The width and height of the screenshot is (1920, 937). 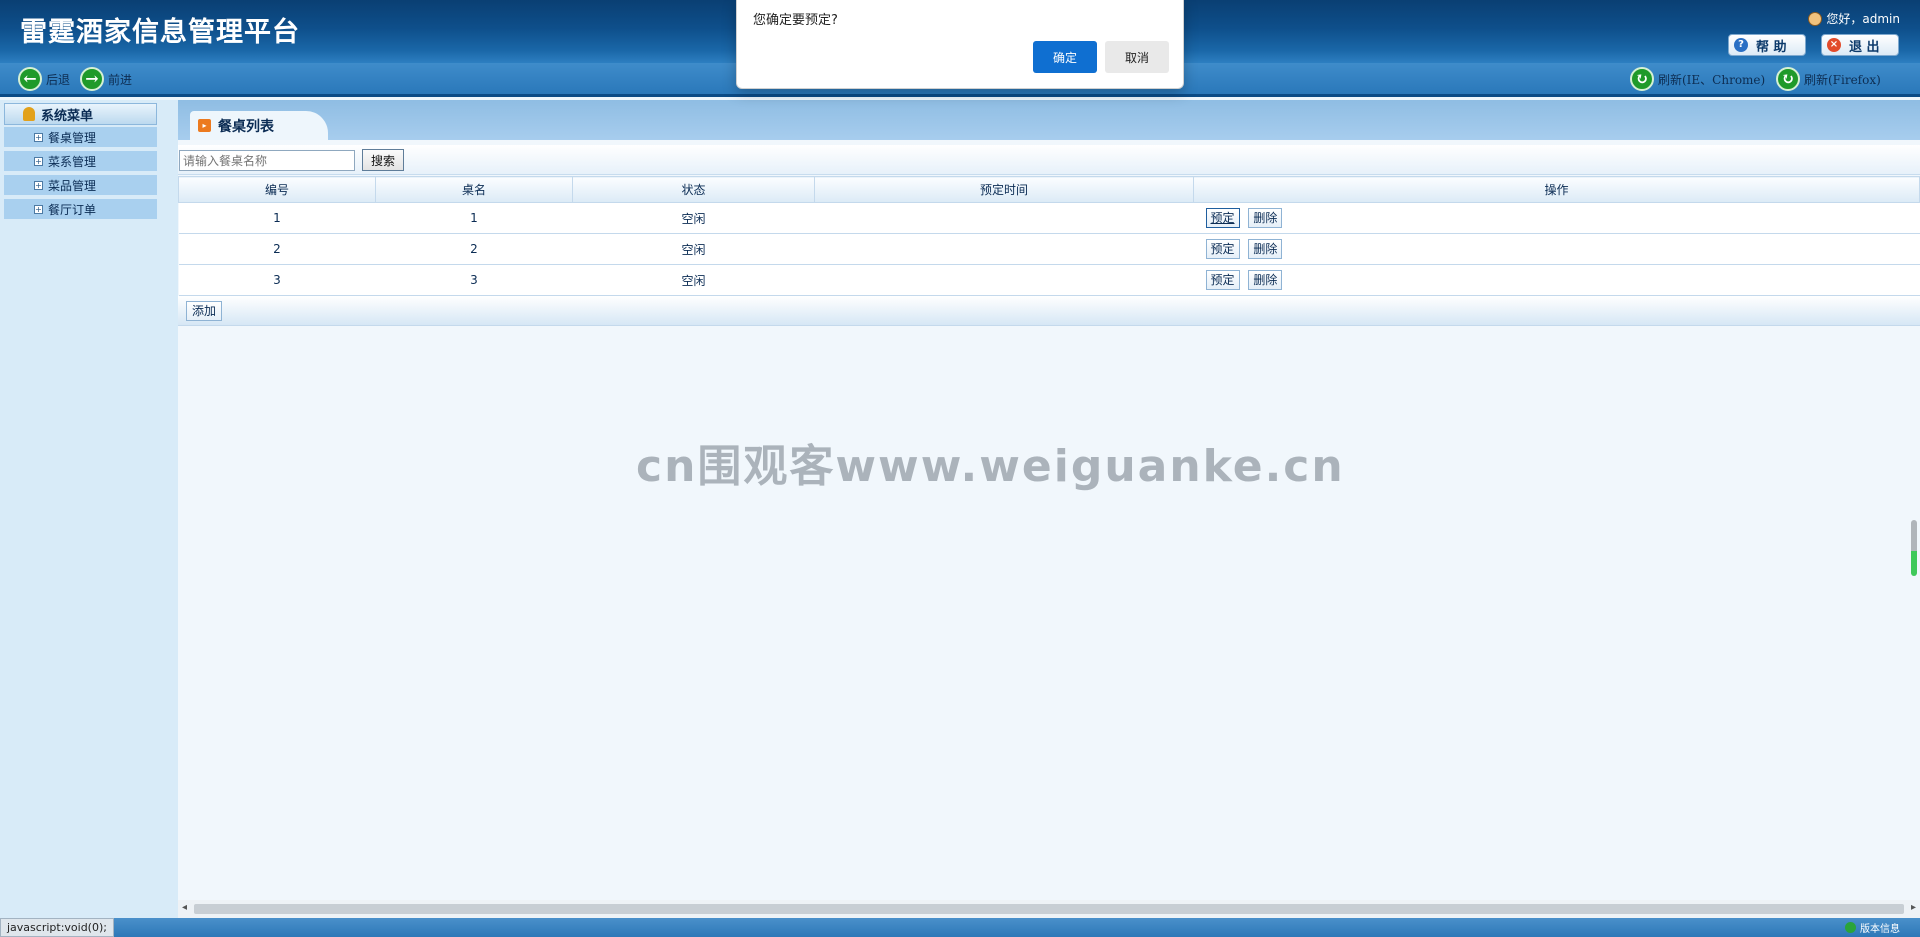 I want to click on sidebar-header: 系统菜单, so click(x=80, y=114).